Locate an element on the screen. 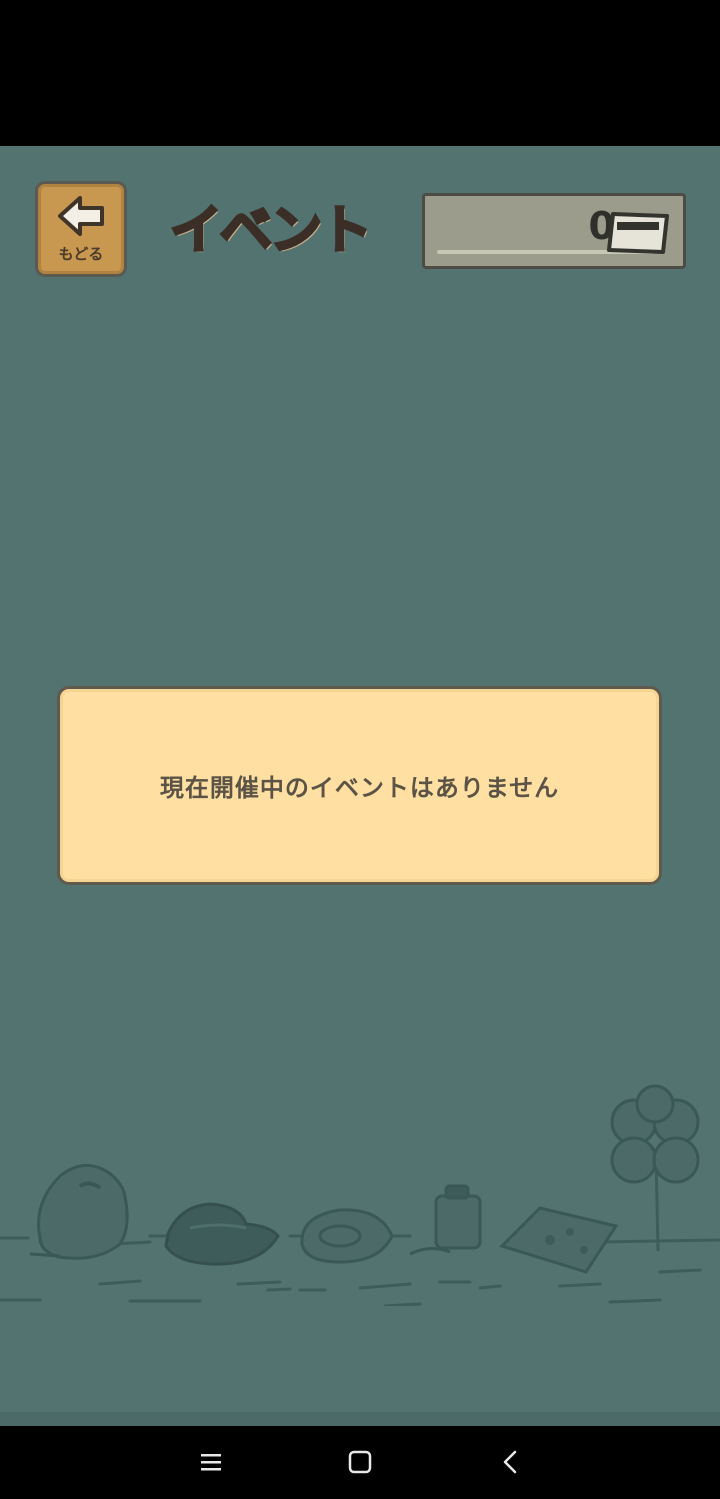 The image size is (720, 1499). ticket-card-icon is located at coordinates (638, 233).